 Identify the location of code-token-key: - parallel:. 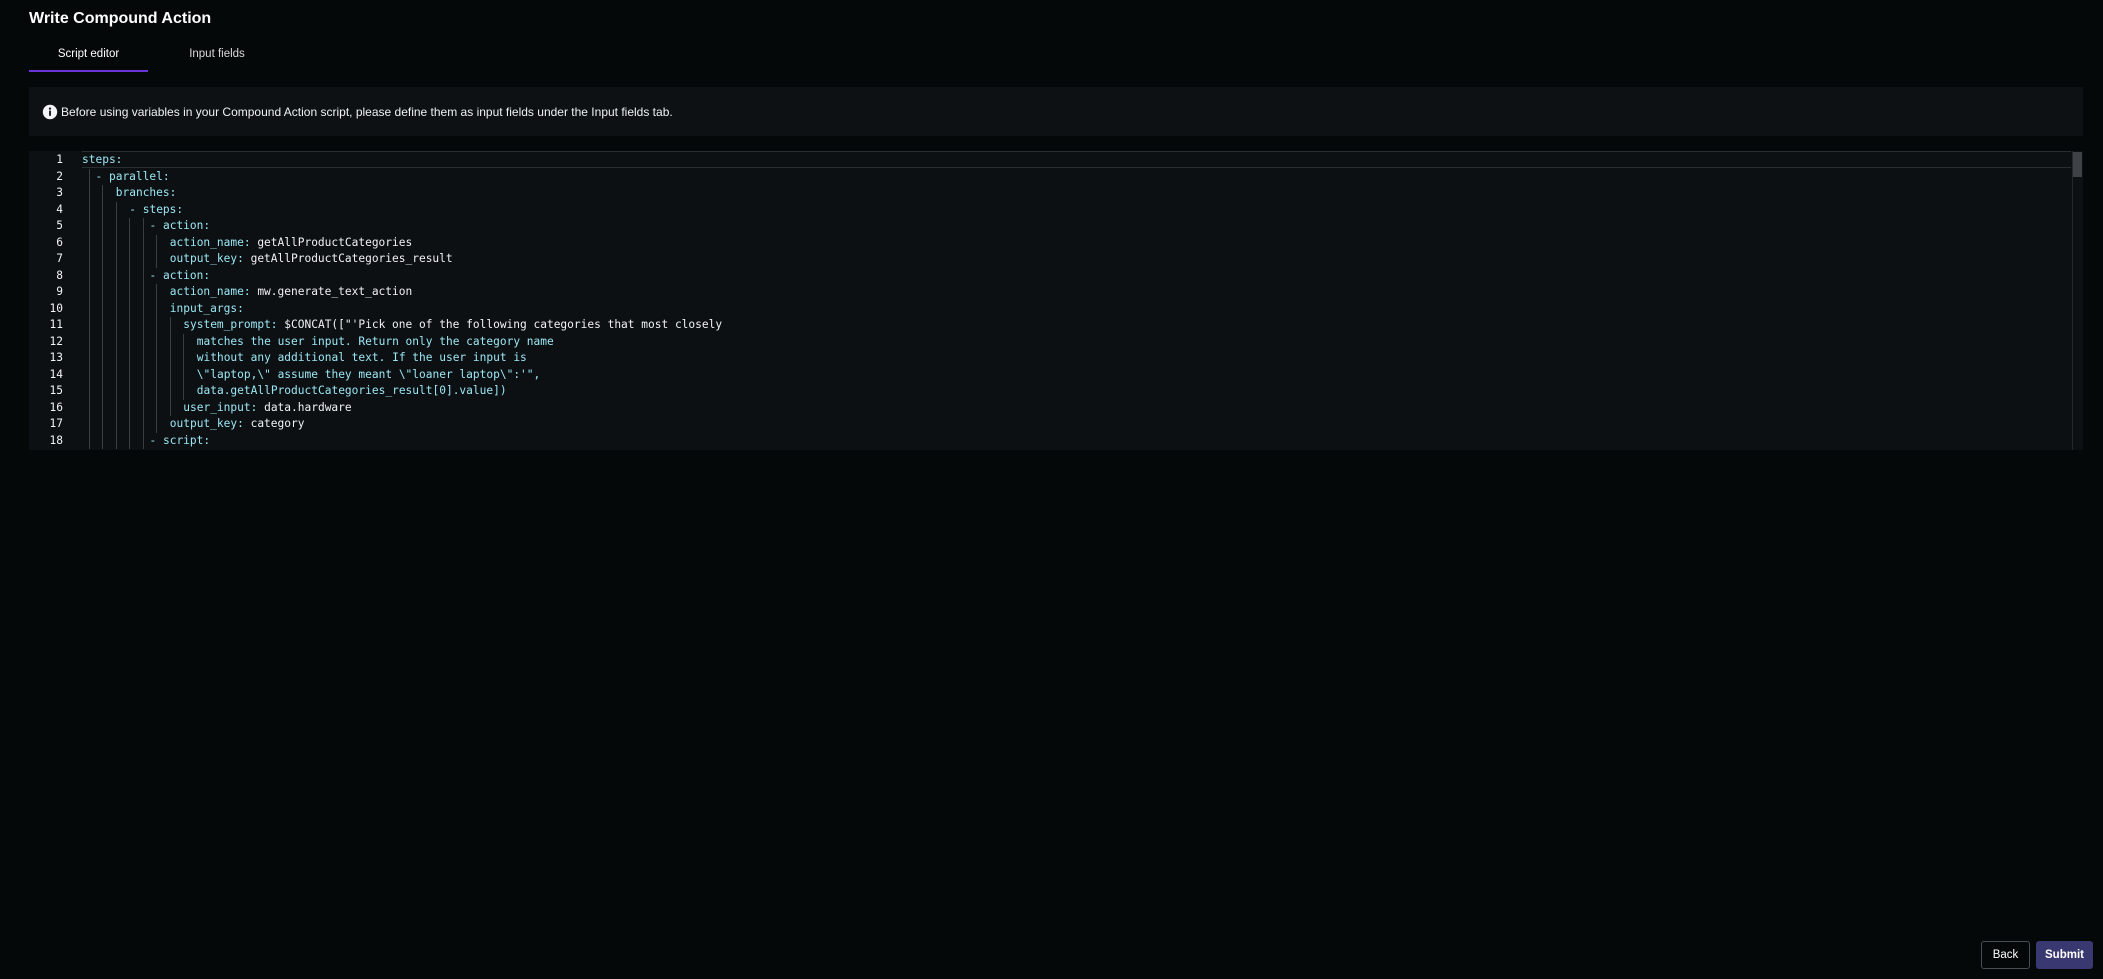
(132, 176).